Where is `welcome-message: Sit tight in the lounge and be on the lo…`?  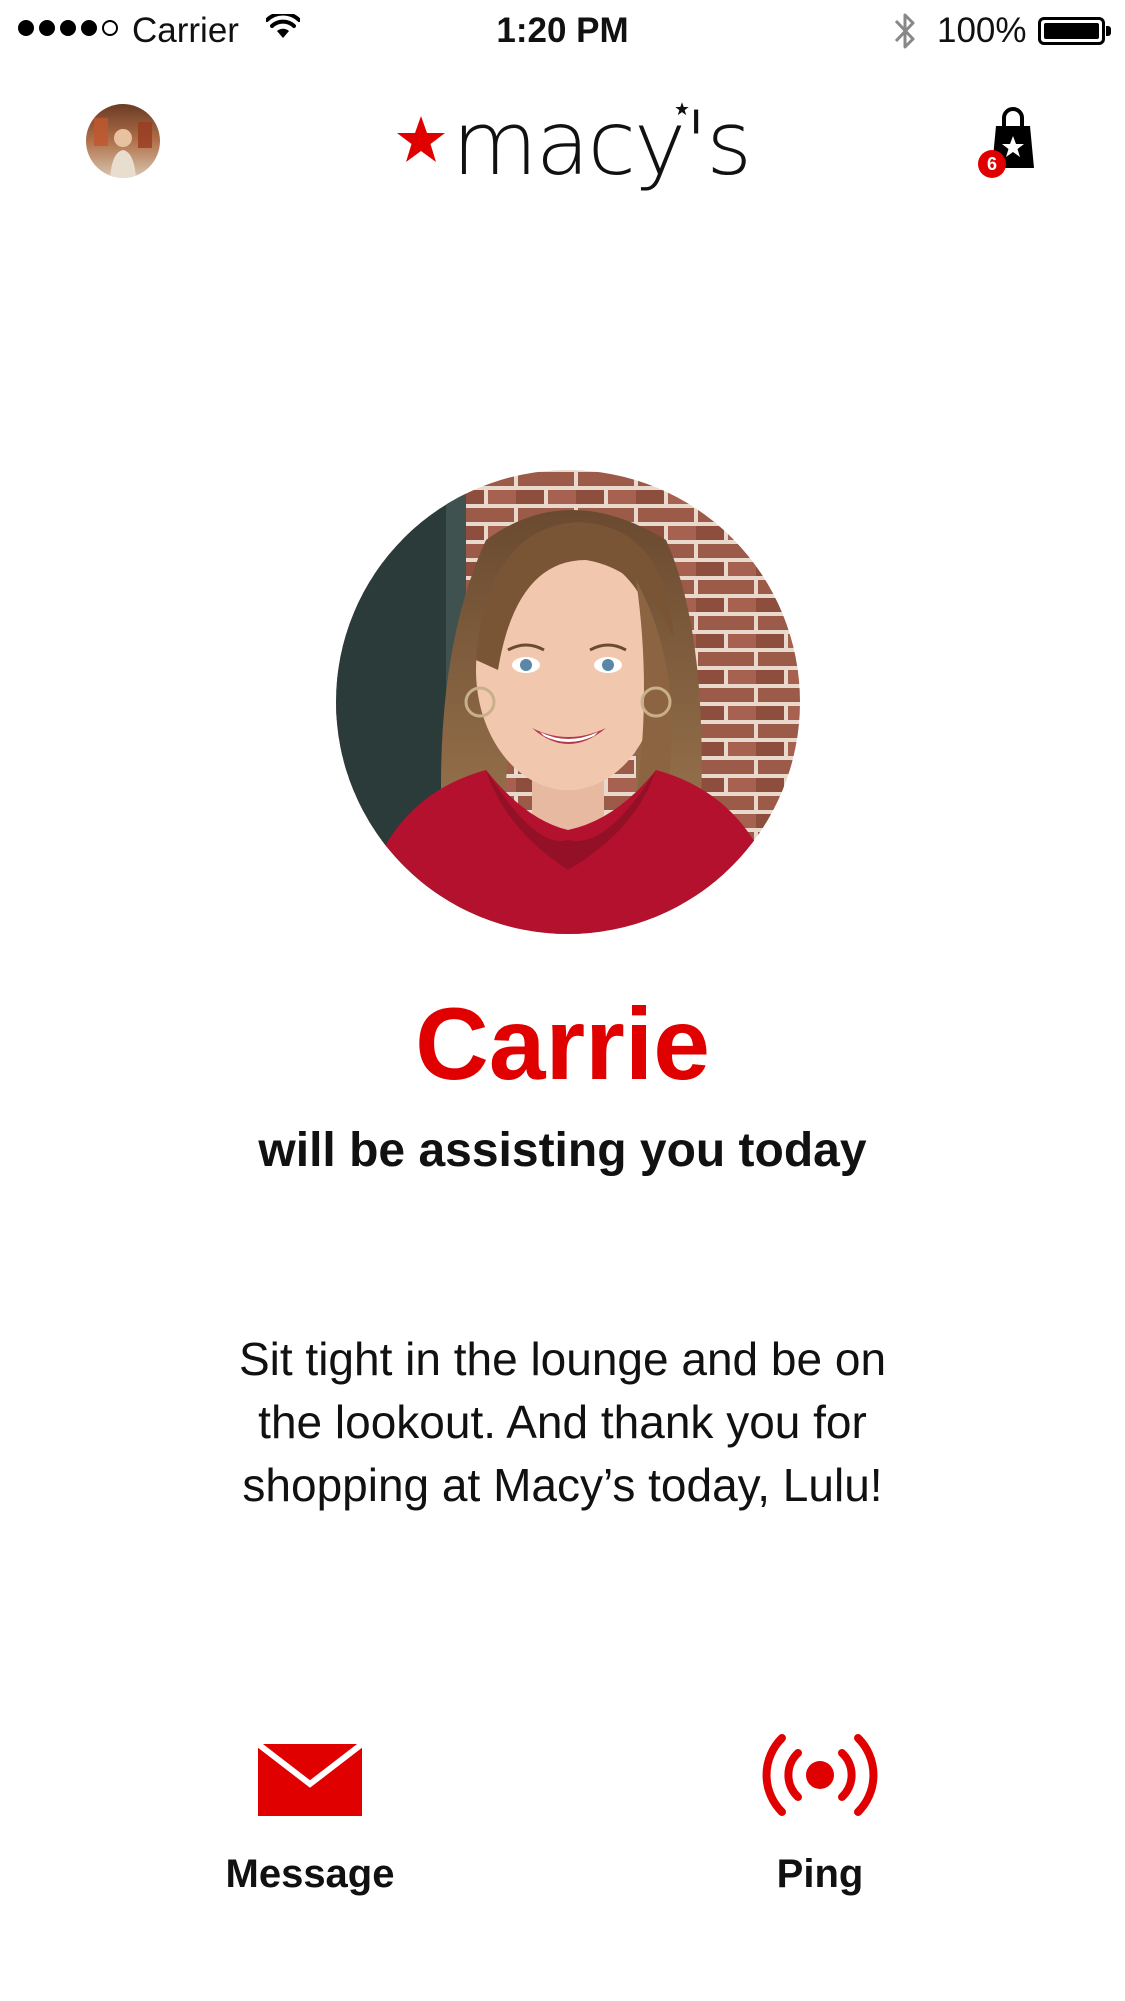 welcome-message: Sit tight in the lounge and be on the lo… is located at coordinates (562, 1422).